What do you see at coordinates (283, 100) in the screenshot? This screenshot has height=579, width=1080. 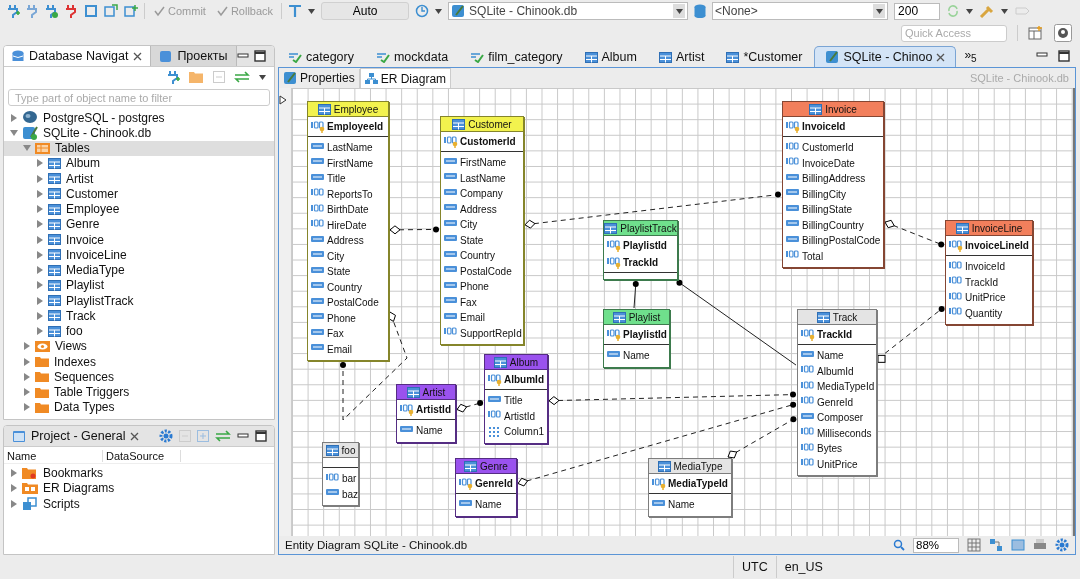 I see `palette-toggle-icon` at bounding box center [283, 100].